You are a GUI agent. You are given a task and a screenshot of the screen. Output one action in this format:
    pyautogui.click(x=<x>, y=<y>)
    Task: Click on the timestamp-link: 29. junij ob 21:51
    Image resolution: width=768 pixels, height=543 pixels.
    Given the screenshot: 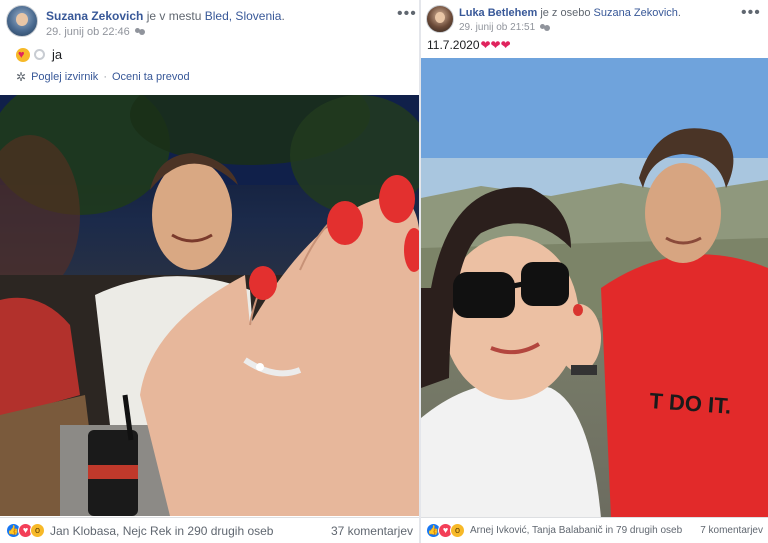 What is the action you would take?
    pyautogui.click(x=497, y=27)
    